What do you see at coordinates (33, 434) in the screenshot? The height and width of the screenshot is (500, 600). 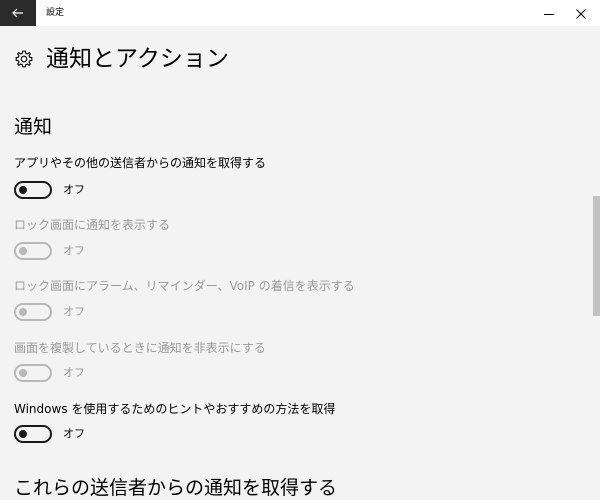 I see `toggle-windows-tips` at bounding box center [33, 434].